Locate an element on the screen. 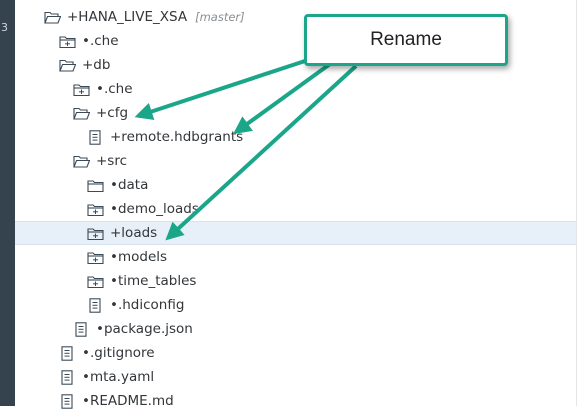 Image resolution: width=577 pixels, height=413 pixels. tree-row-package-json: •package.json is located at coordinates (296, 329).